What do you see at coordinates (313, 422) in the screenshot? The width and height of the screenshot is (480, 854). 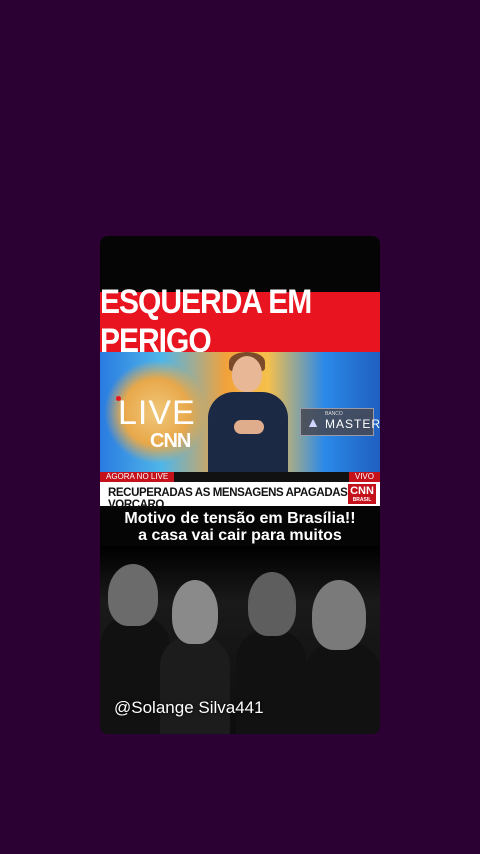 I see `sponsor-m-icon: ▲` at bounding box center [313, 422].